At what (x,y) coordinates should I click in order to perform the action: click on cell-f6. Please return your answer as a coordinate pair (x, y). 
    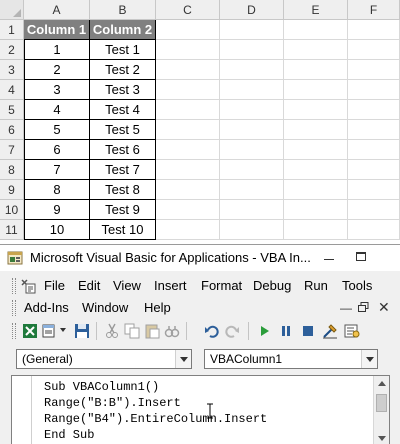
    Looking at the image, I should click on (374, 130).